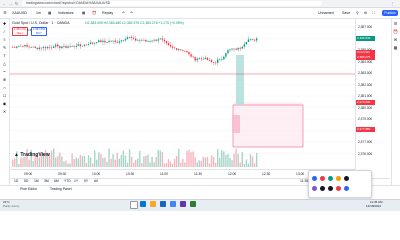 This screenshot has height=240, width=400. What do you see at coordinates (28, 189) in the screenshot?
I see `tab-pine-editor: Pine Editor` at bounding box center [28, 189].